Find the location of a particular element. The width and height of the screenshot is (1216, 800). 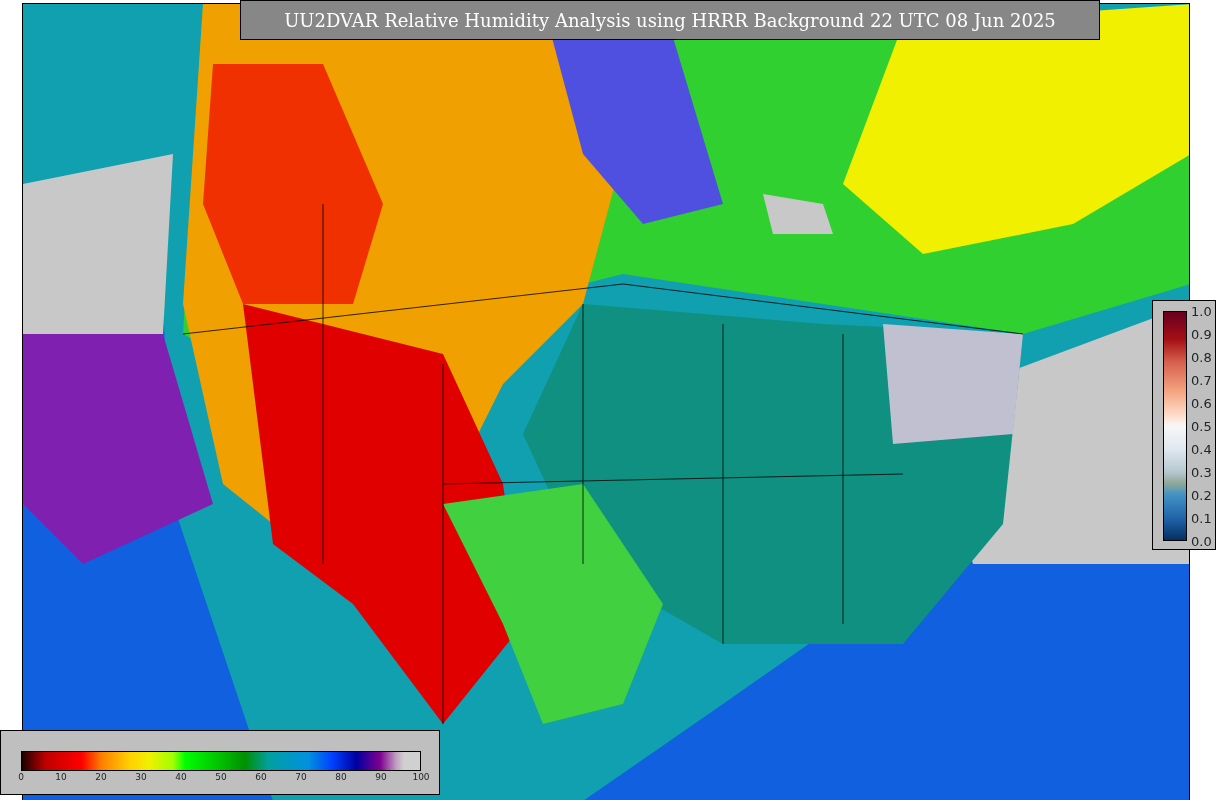

tick-label: 90 is located at coordinates (381, 777).